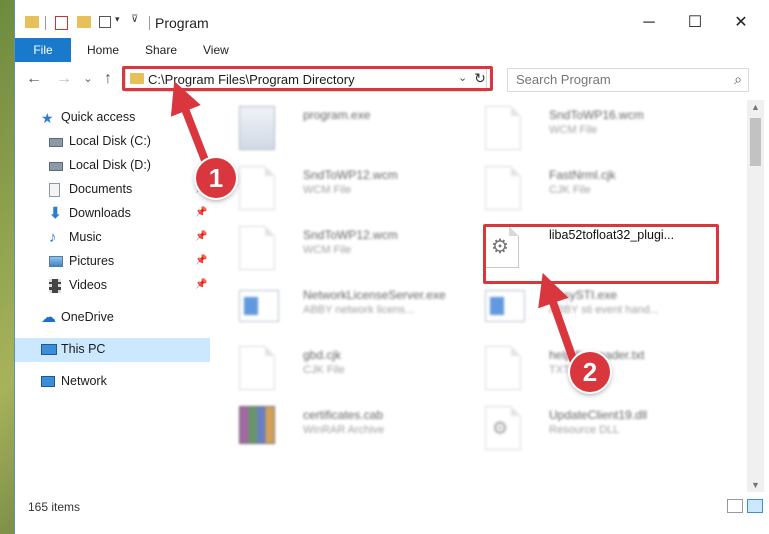 This screenshot has width=769, height=534. Describe the element at coordinates (112, 238) in the screenshot. I see `sidebar-item-music: ♪ Music 📌` at that location.